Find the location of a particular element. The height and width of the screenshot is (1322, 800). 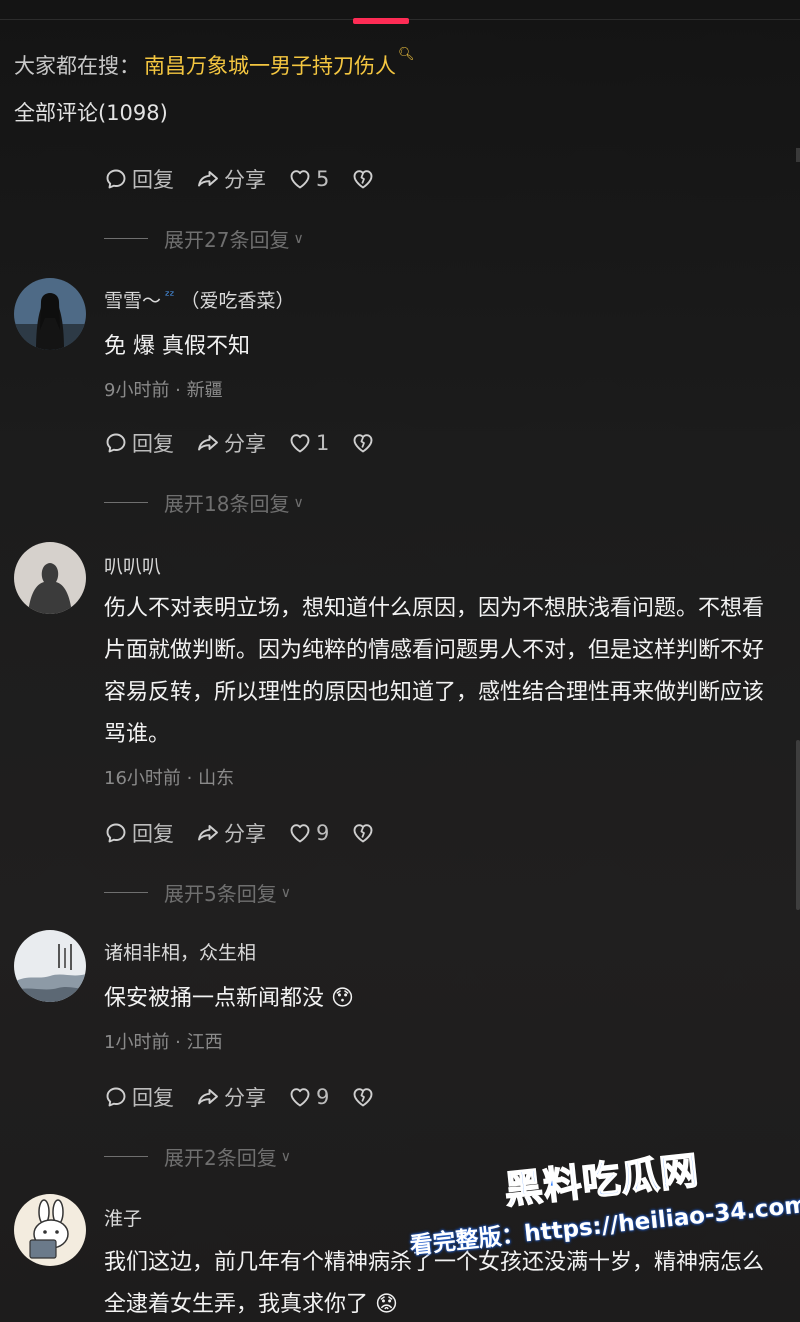

comment-meta: 9小时前 · 新疆 is located at coordinates (163, 390).